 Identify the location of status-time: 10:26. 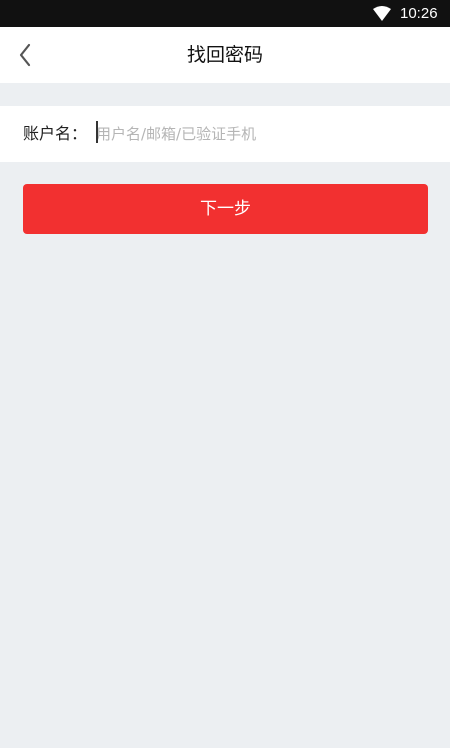
(419, 13).